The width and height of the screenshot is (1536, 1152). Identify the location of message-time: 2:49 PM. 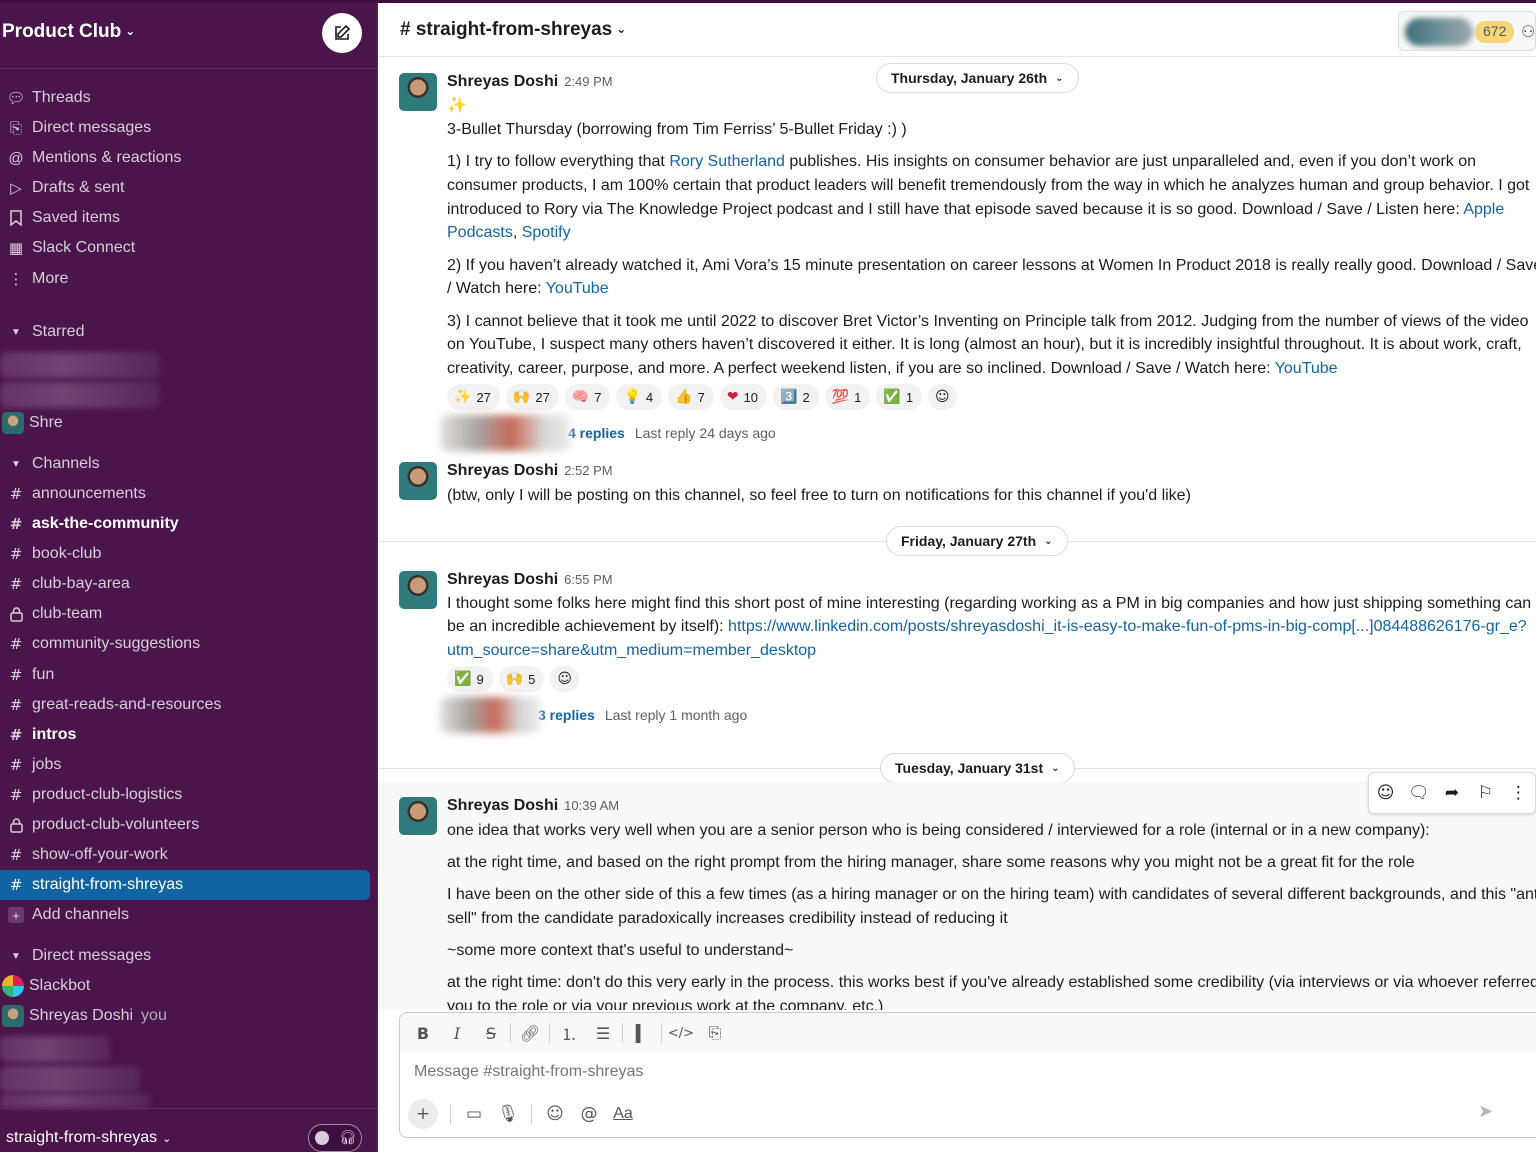
(588, 81).